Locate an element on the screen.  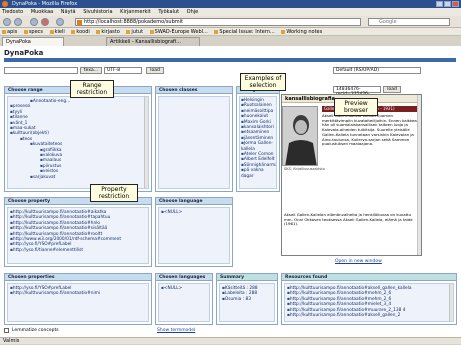
page-title: DynaPoka is located at coordinates (24, 53).